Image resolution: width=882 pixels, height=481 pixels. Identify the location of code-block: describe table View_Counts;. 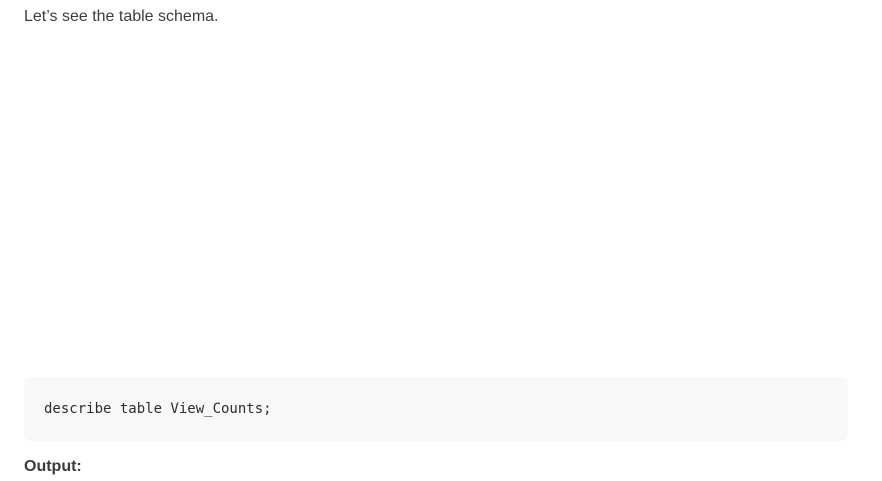
(436, 409).